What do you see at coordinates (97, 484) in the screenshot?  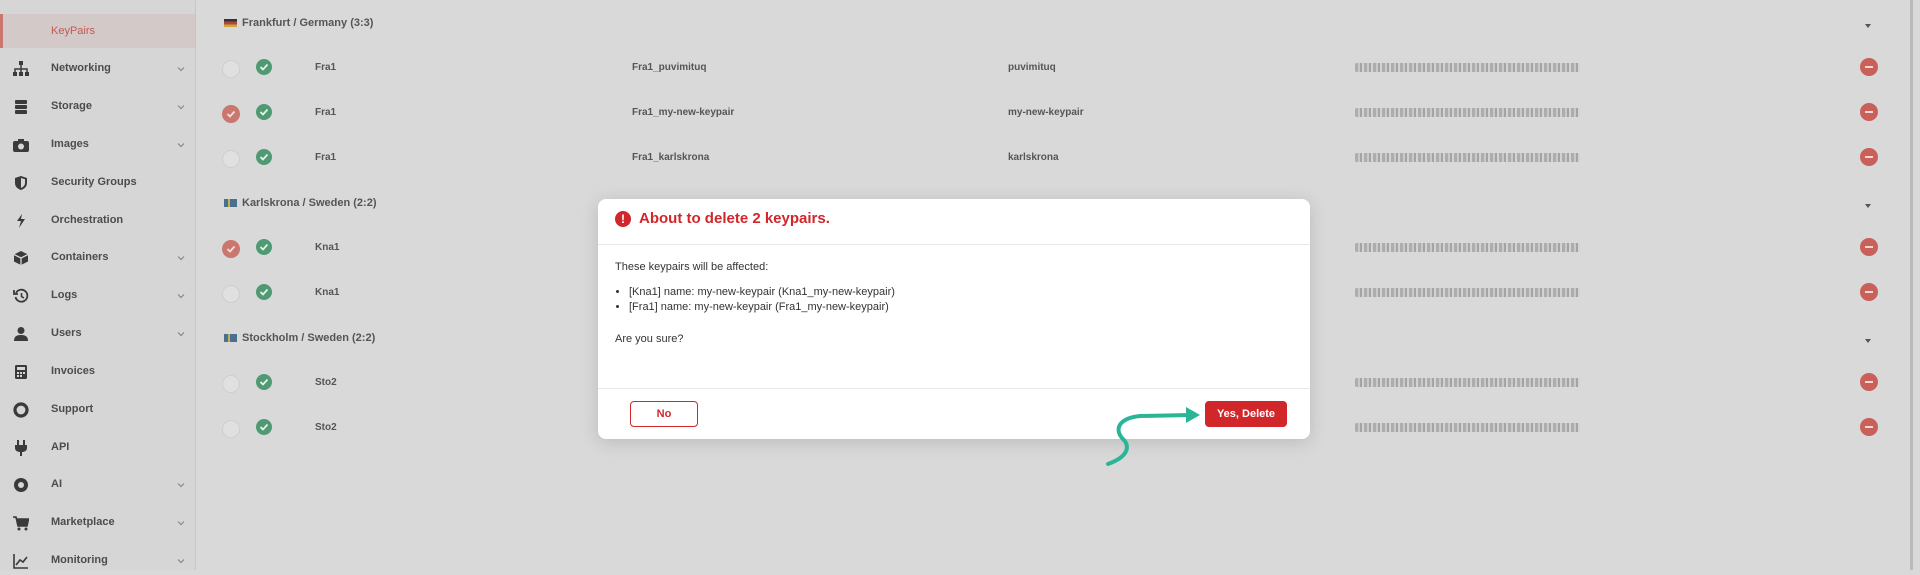 I see `sidebar-item-ai: AI` at bounding box center [97, 484].